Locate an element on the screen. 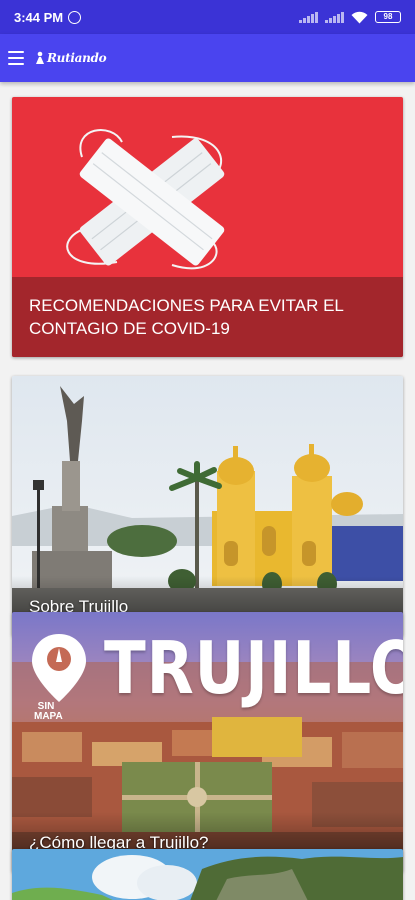 The width and height of the screenshot is (415, 900). app-logo: Rutiando is located at coordinates (70, 58).